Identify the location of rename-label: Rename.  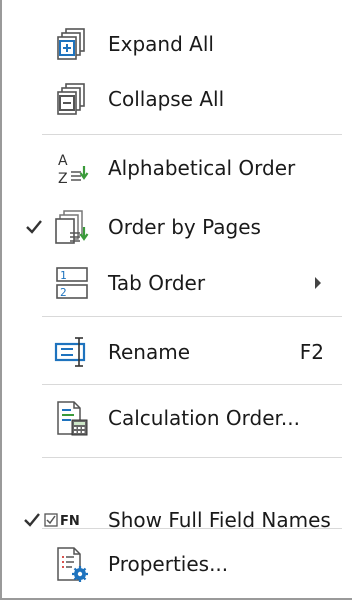
(149, 352).